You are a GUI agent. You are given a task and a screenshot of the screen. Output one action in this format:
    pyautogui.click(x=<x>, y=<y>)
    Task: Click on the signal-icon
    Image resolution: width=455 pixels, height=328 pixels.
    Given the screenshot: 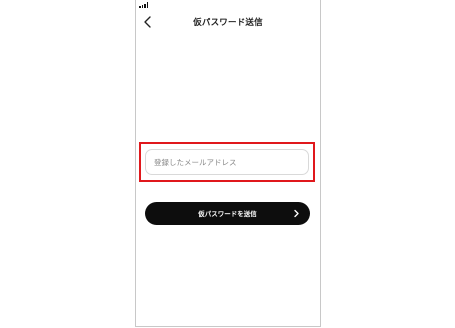 What is the action you would take?
    pyautogui.click(x=144, y=5)
    